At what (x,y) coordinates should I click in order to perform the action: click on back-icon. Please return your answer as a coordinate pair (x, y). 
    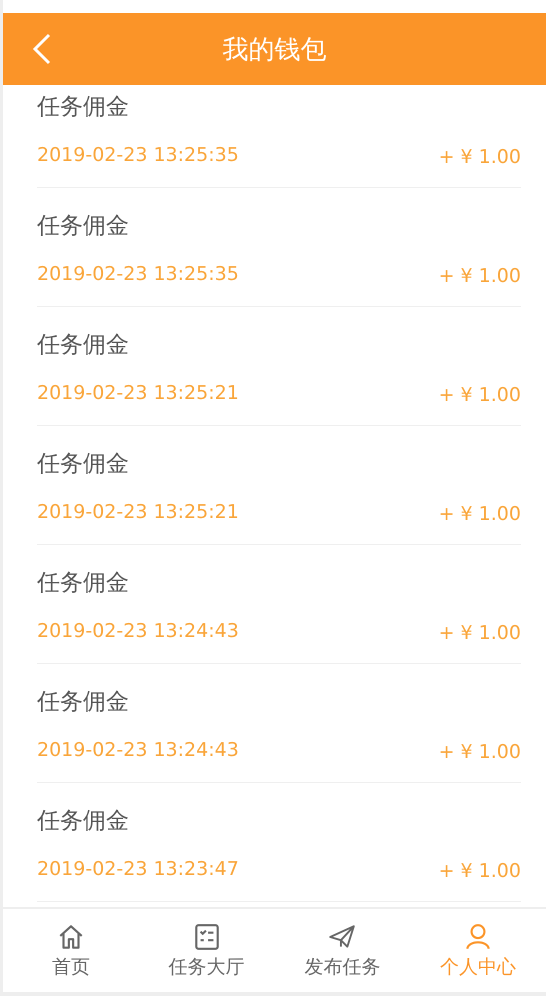
    Looking at the image, I should click on (42, 49).